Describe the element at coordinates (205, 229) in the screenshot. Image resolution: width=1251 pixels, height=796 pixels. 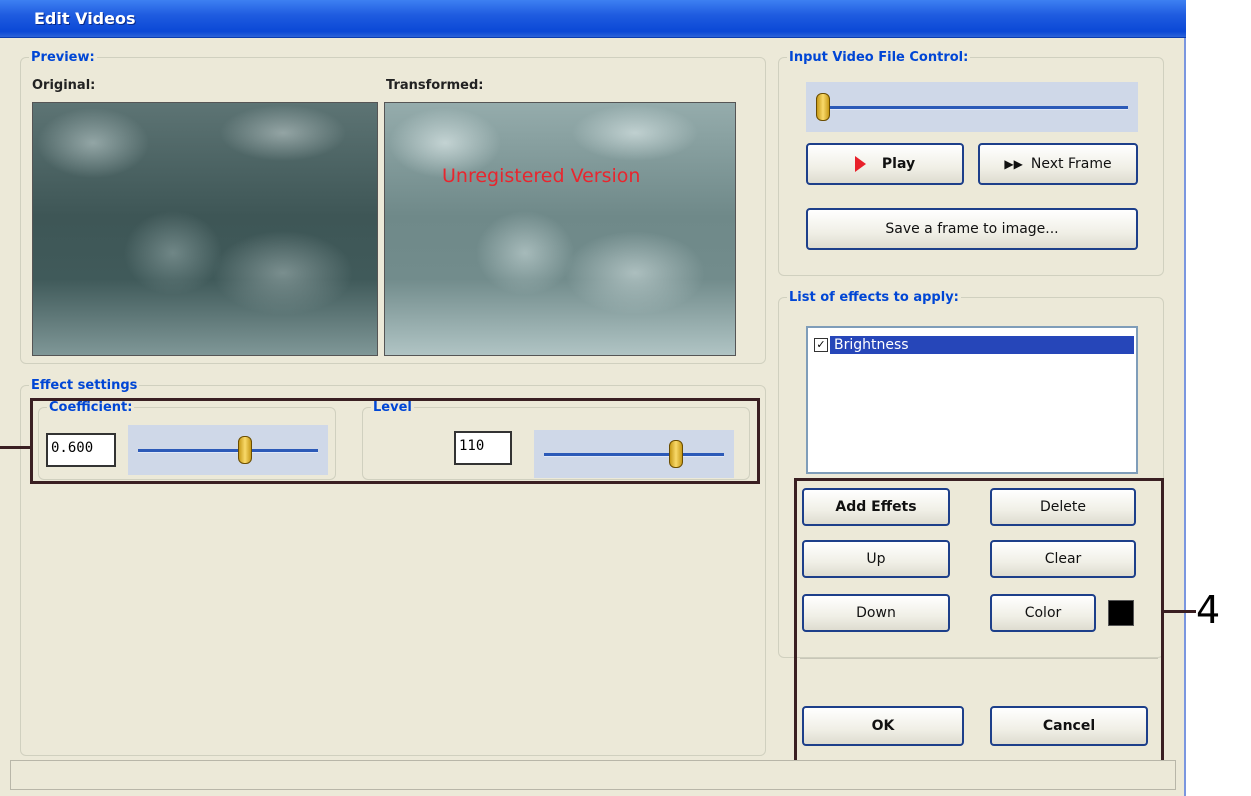
I see `original-video-frame` at that location.